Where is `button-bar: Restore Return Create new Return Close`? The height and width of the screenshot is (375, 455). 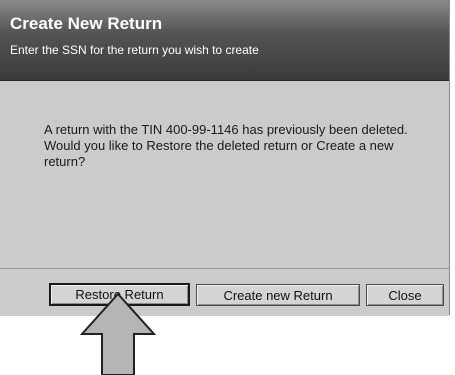
button-bar: Restore Return Create new Return Close is located at coordinates (224, 292).